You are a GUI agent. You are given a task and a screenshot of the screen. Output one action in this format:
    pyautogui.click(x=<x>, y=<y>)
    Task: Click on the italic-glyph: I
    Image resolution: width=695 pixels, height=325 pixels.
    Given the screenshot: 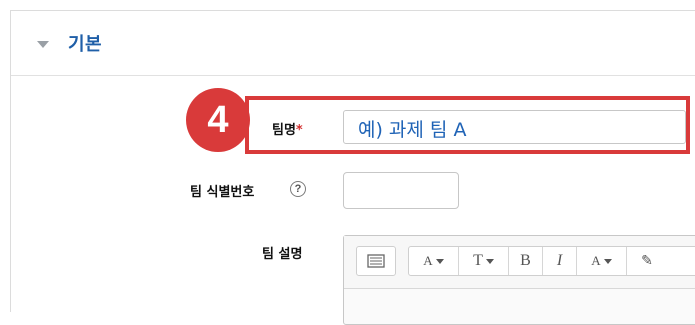 What is the action you would take?
    pyautogui.click(x=559, y=260)
    